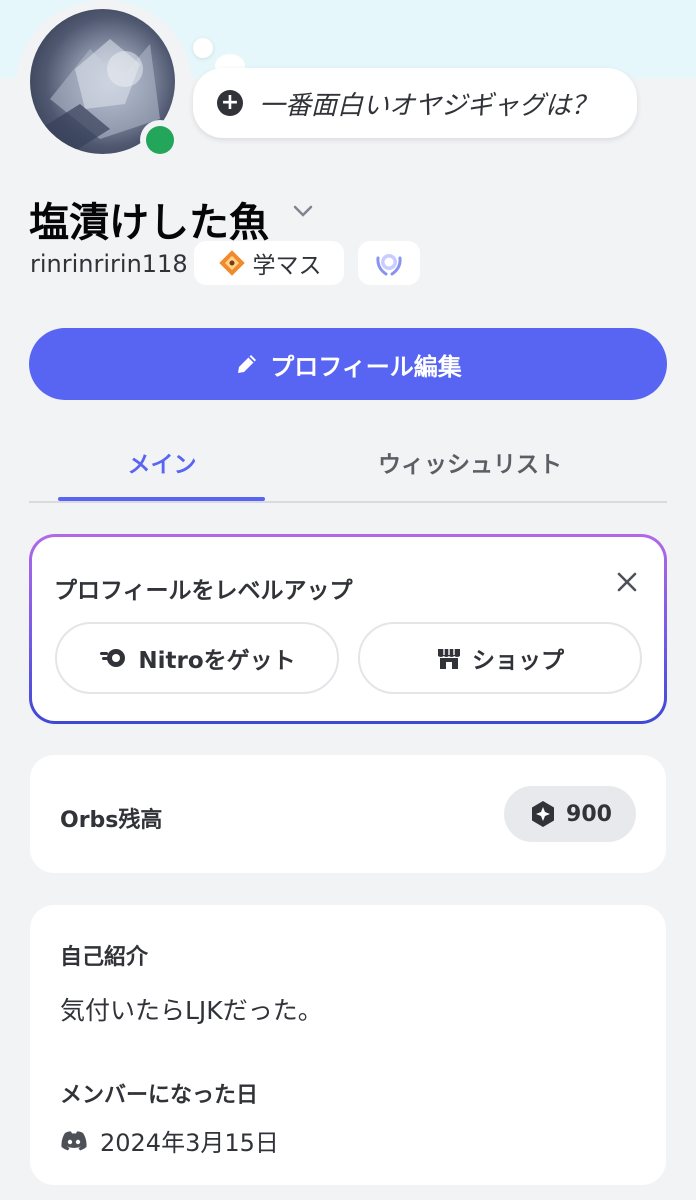  I want to click on shop-icon, so click(449, 659).